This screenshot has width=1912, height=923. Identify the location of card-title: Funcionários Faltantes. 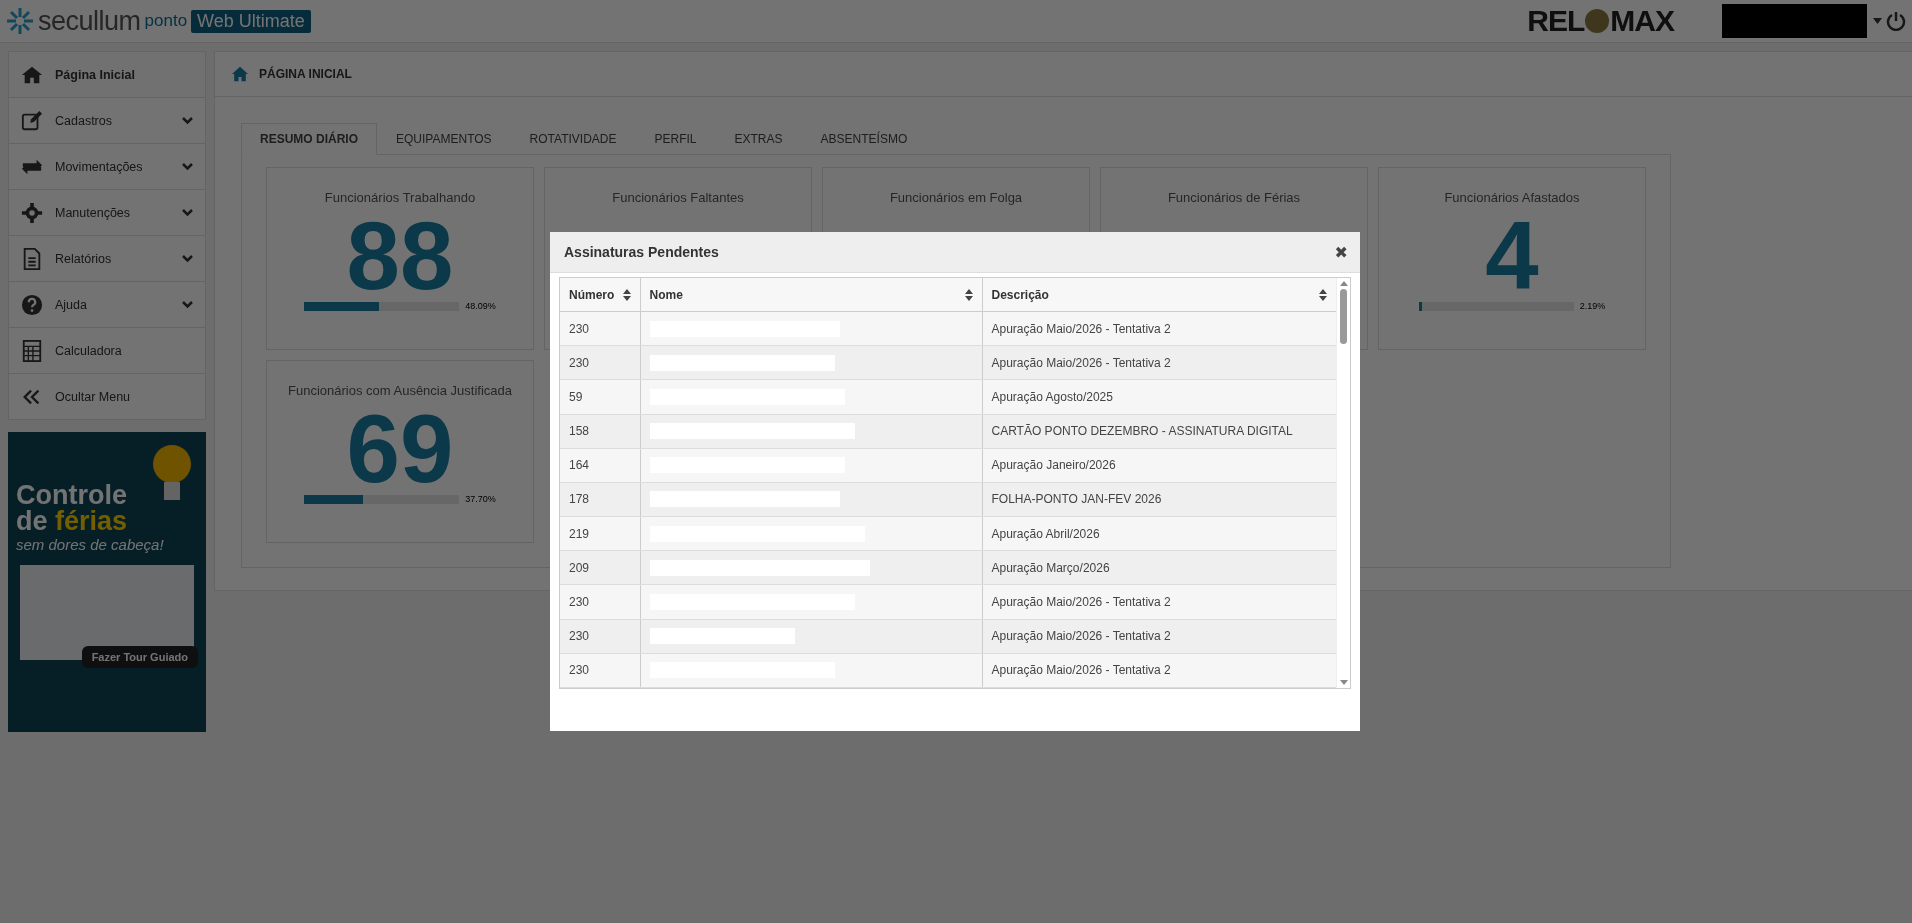
(678, 197).